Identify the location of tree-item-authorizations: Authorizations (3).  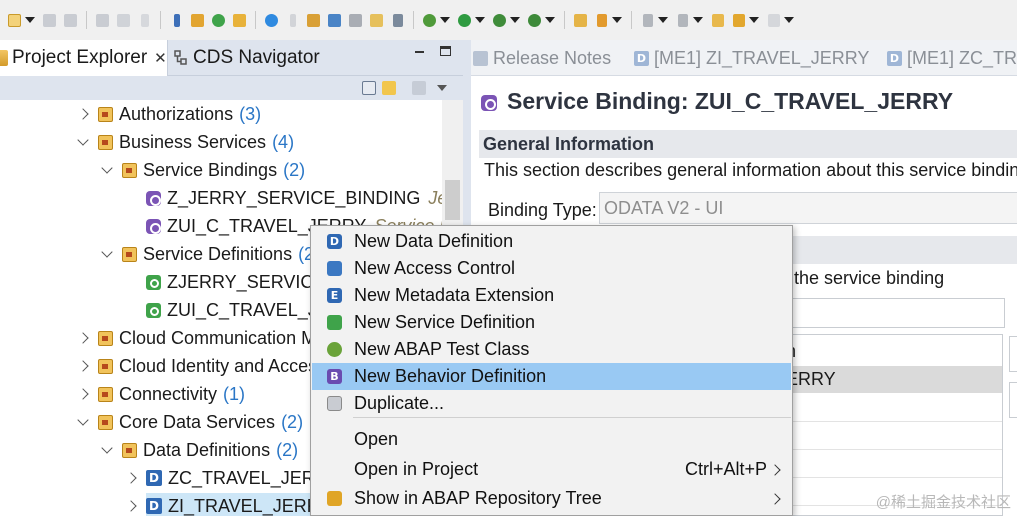
(168, 114).